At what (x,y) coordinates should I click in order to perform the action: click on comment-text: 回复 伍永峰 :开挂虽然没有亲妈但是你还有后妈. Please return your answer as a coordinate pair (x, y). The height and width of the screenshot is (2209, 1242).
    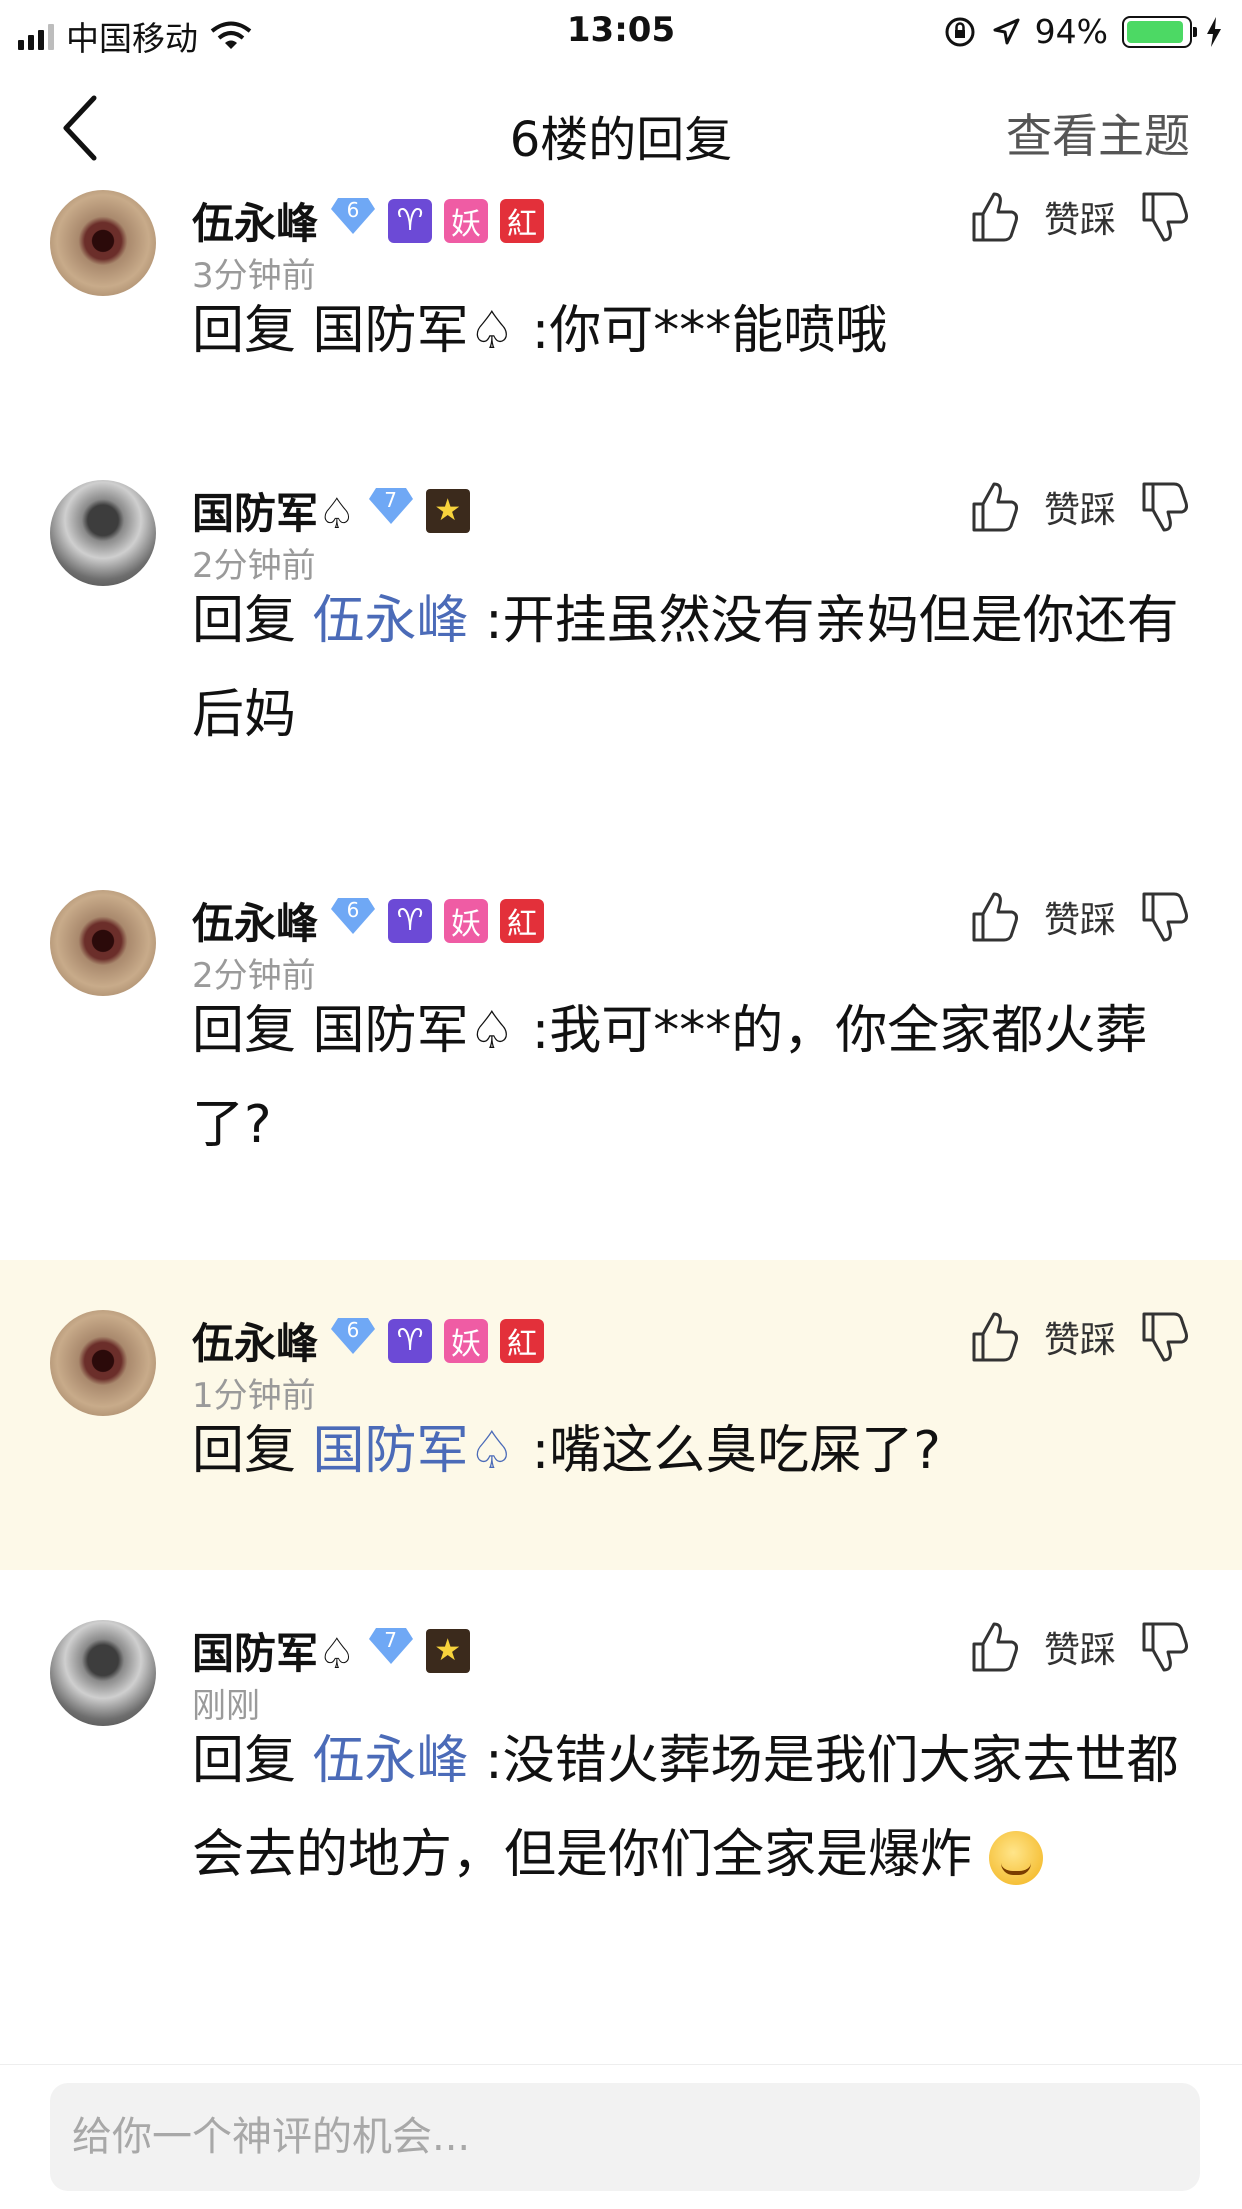
    Looking at the image, I should click on (692, 668).